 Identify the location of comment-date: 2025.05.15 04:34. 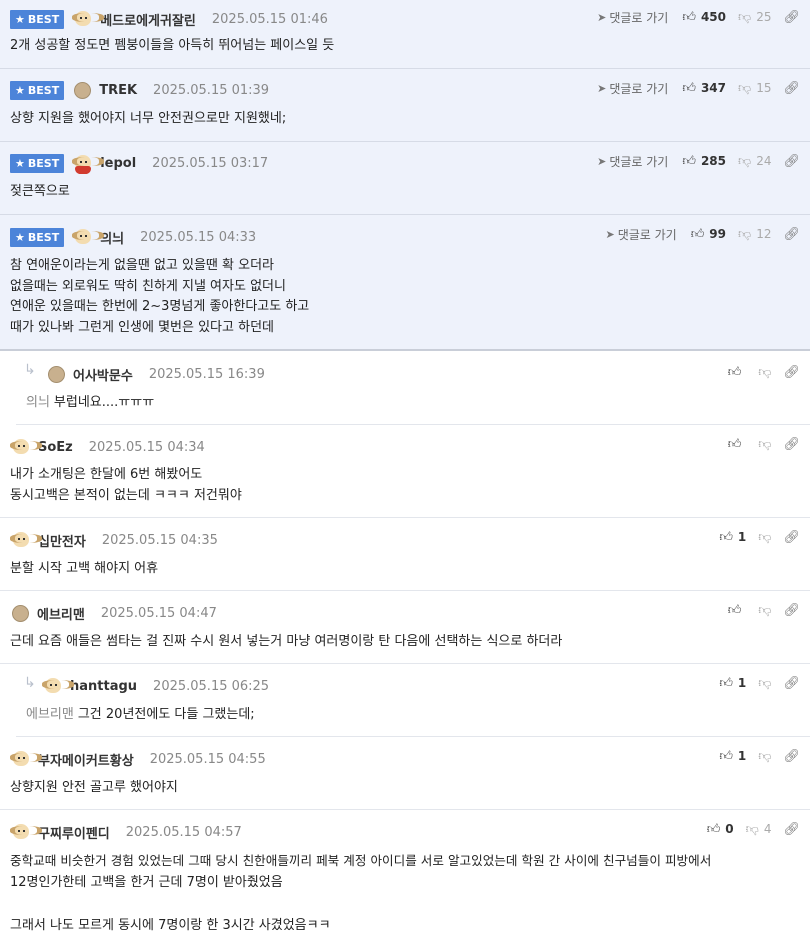
(146, 447).